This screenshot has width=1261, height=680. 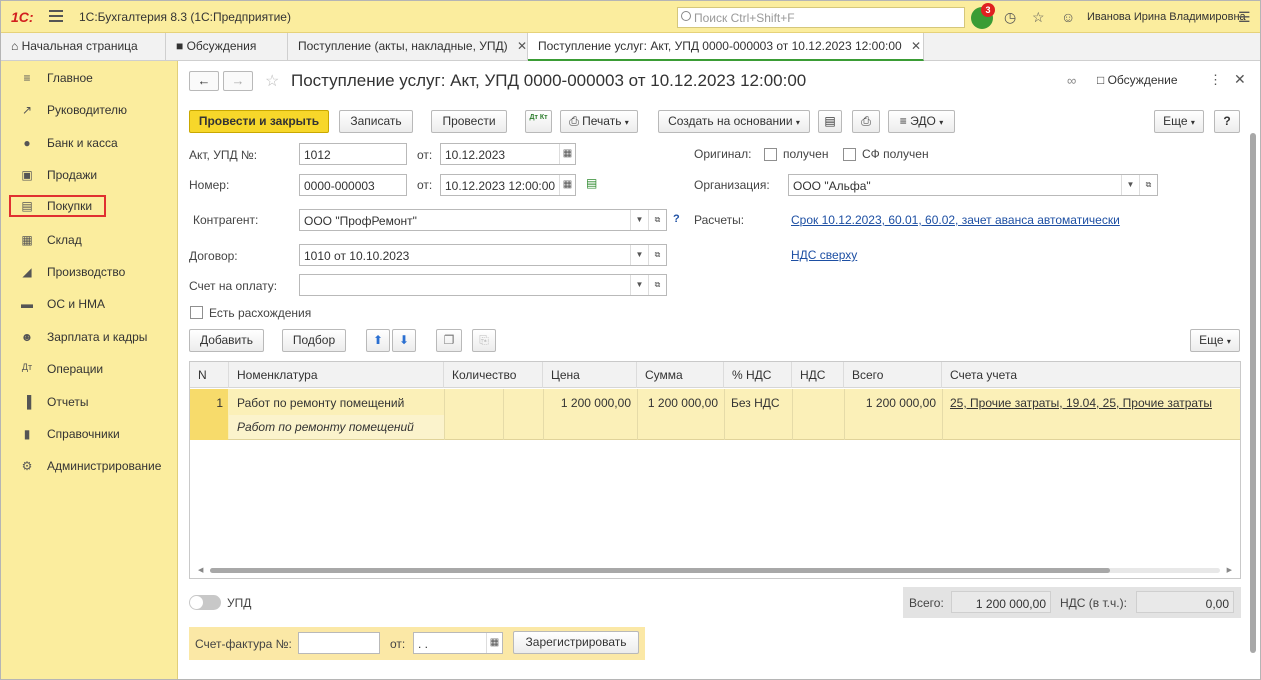 I want to click on vat-on-top-link: НДС сверху, so click(x=824, y=255).